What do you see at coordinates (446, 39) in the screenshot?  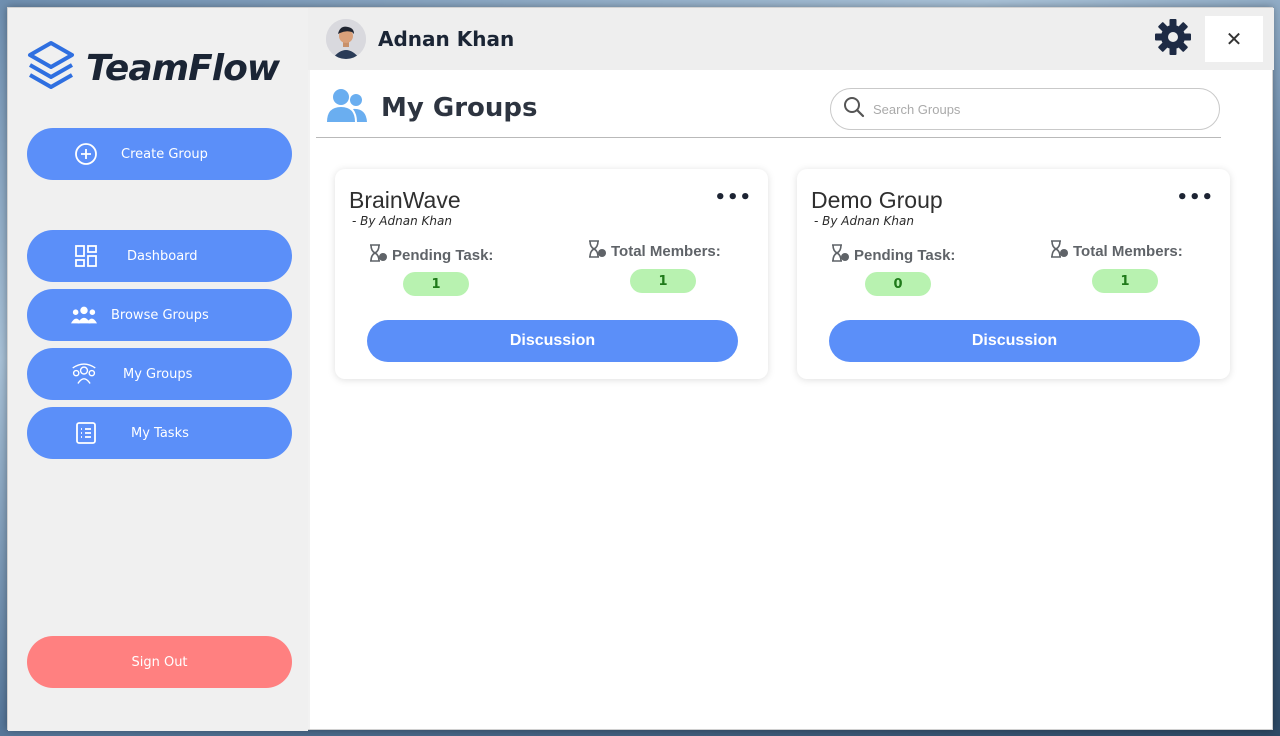 I see `user-name: Adnan Khan` at bounding box center [446, 39].